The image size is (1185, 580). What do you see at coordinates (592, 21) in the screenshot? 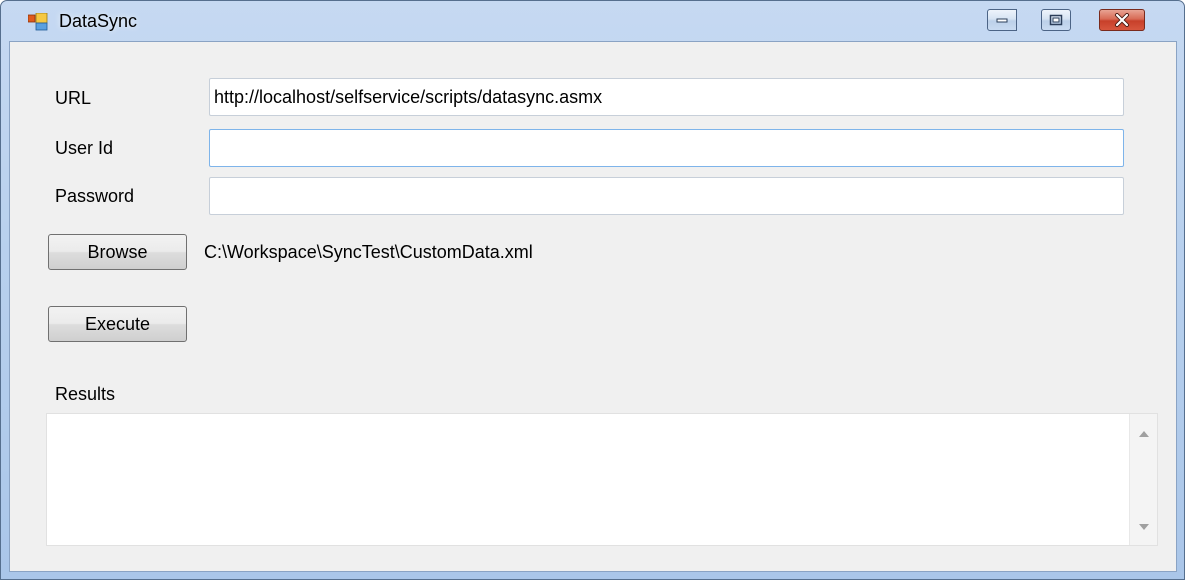
I see `title-bar: DataSync` at bounding box center [592, 21].